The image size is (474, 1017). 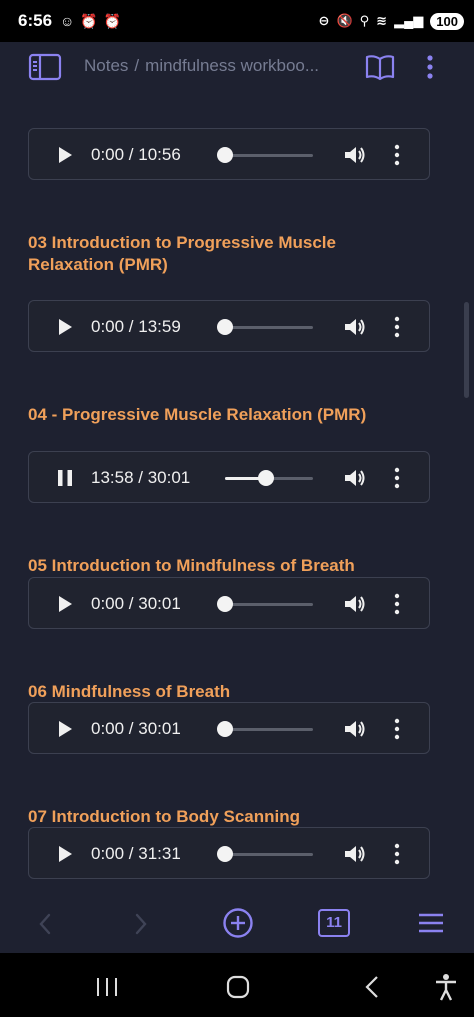 I want to click on breadcrumb-root: Notes, so click(x=106, y=65).